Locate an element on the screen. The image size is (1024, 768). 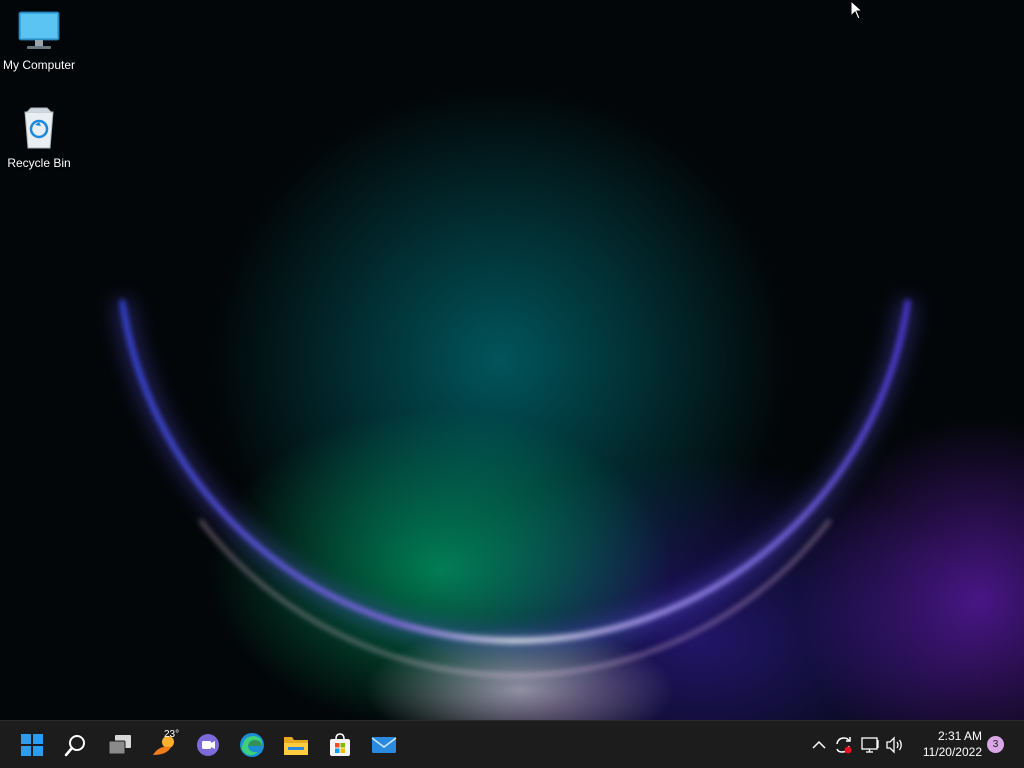
chevron-up-icon is located at coordinates (819, 744).